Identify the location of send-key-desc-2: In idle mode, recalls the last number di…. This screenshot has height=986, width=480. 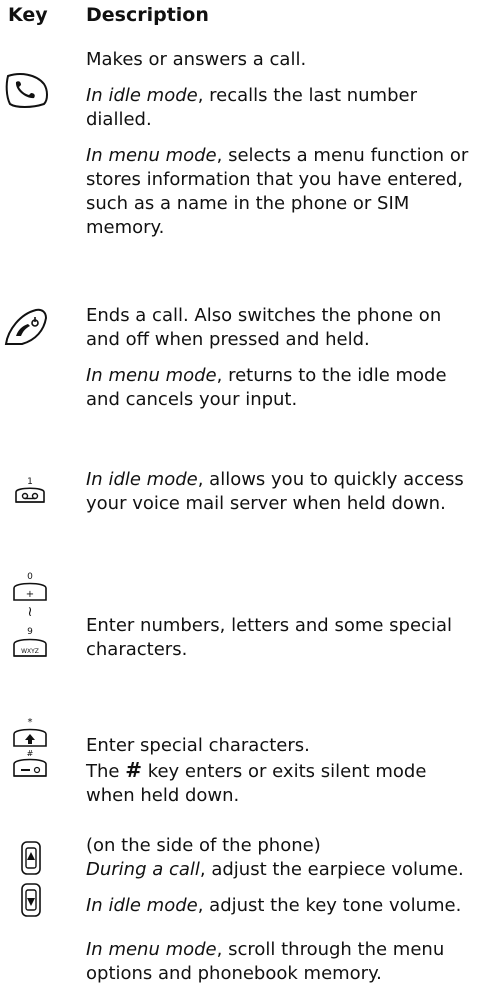
(251, 107).